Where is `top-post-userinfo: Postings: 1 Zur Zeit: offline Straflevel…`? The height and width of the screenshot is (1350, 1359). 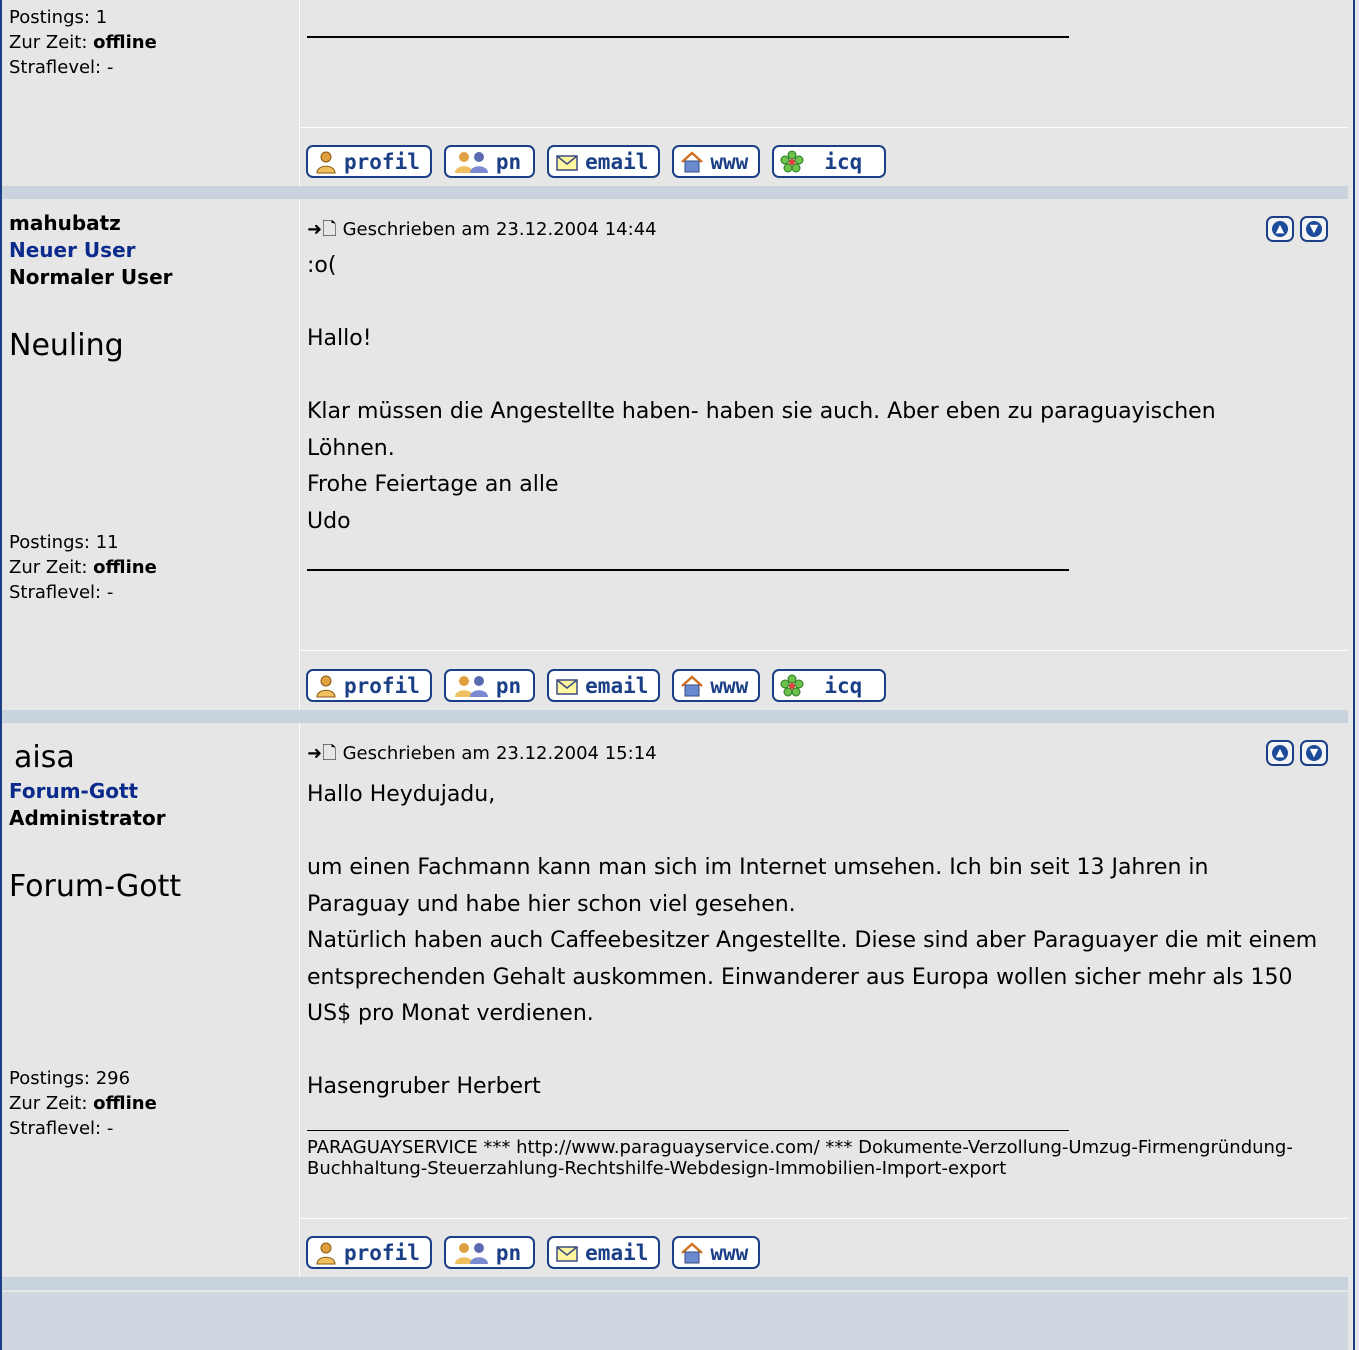 top-post-userinfo: Postings: 1 Zur Zeit: offline Straflevel… is located at coordinates (83, 42).